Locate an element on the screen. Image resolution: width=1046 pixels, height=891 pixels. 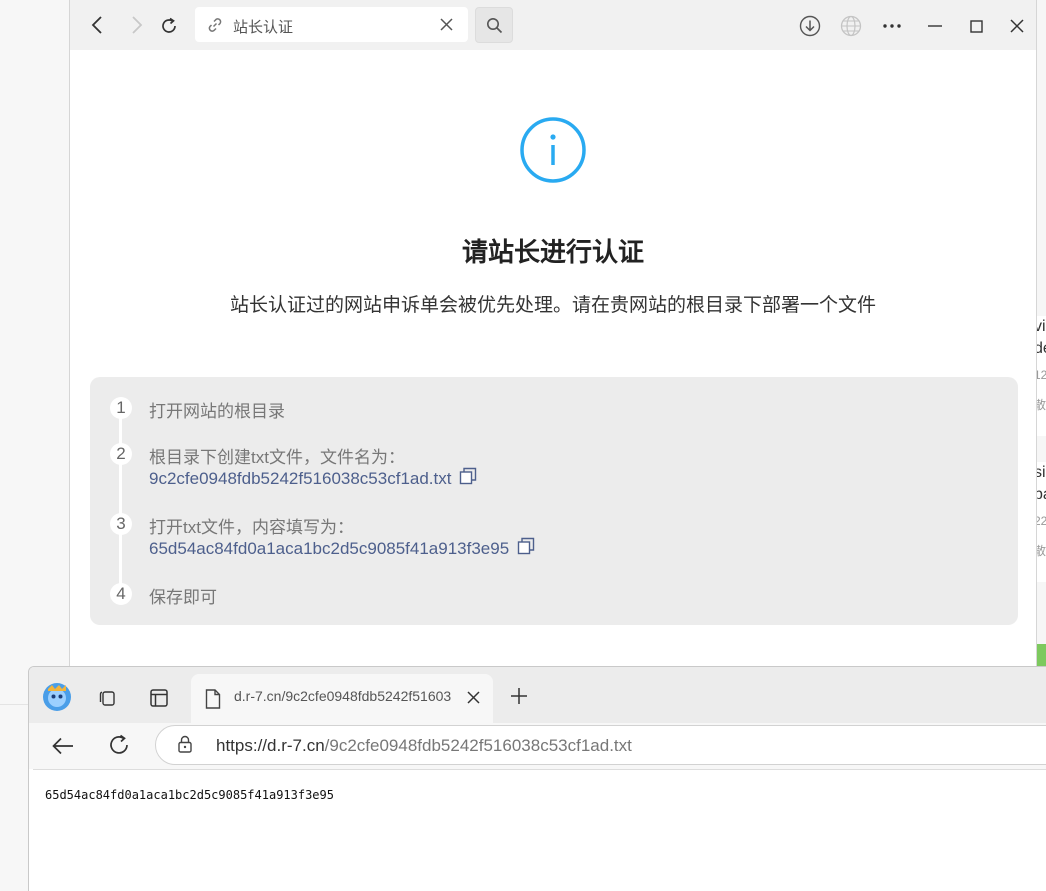
maximize-button is located at coordinates (976, 26).